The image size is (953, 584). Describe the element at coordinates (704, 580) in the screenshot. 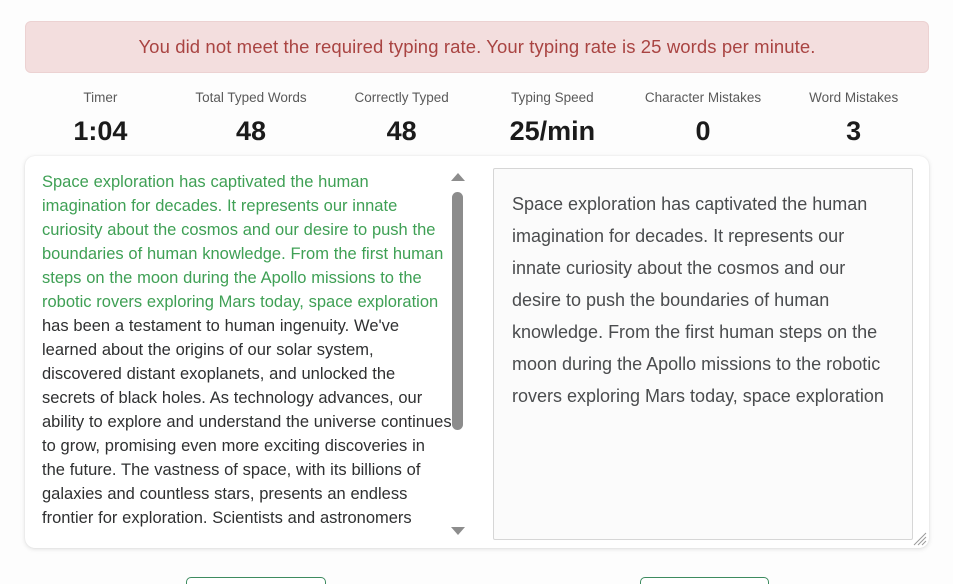

I see `submit-button: Submit` at that location.